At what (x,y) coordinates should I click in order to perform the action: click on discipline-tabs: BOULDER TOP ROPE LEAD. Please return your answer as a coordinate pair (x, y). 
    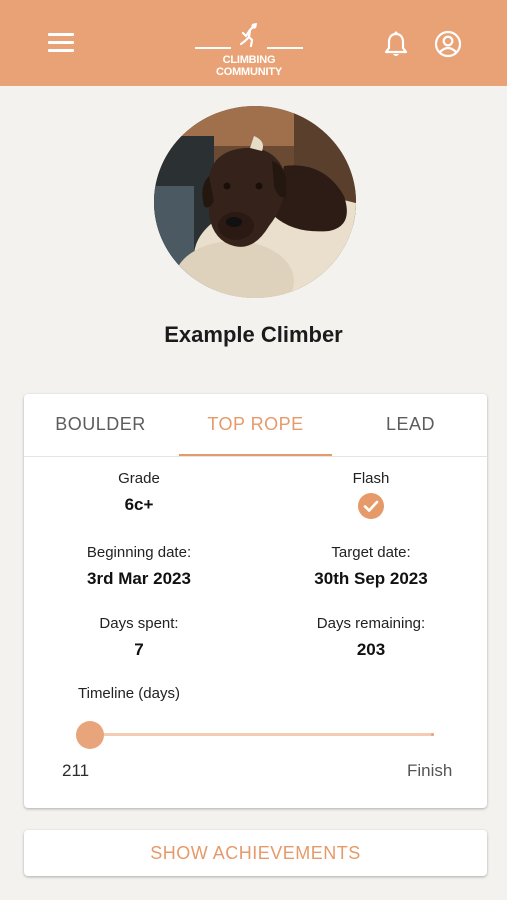
    Looking at the image, I should click on (255, 425).